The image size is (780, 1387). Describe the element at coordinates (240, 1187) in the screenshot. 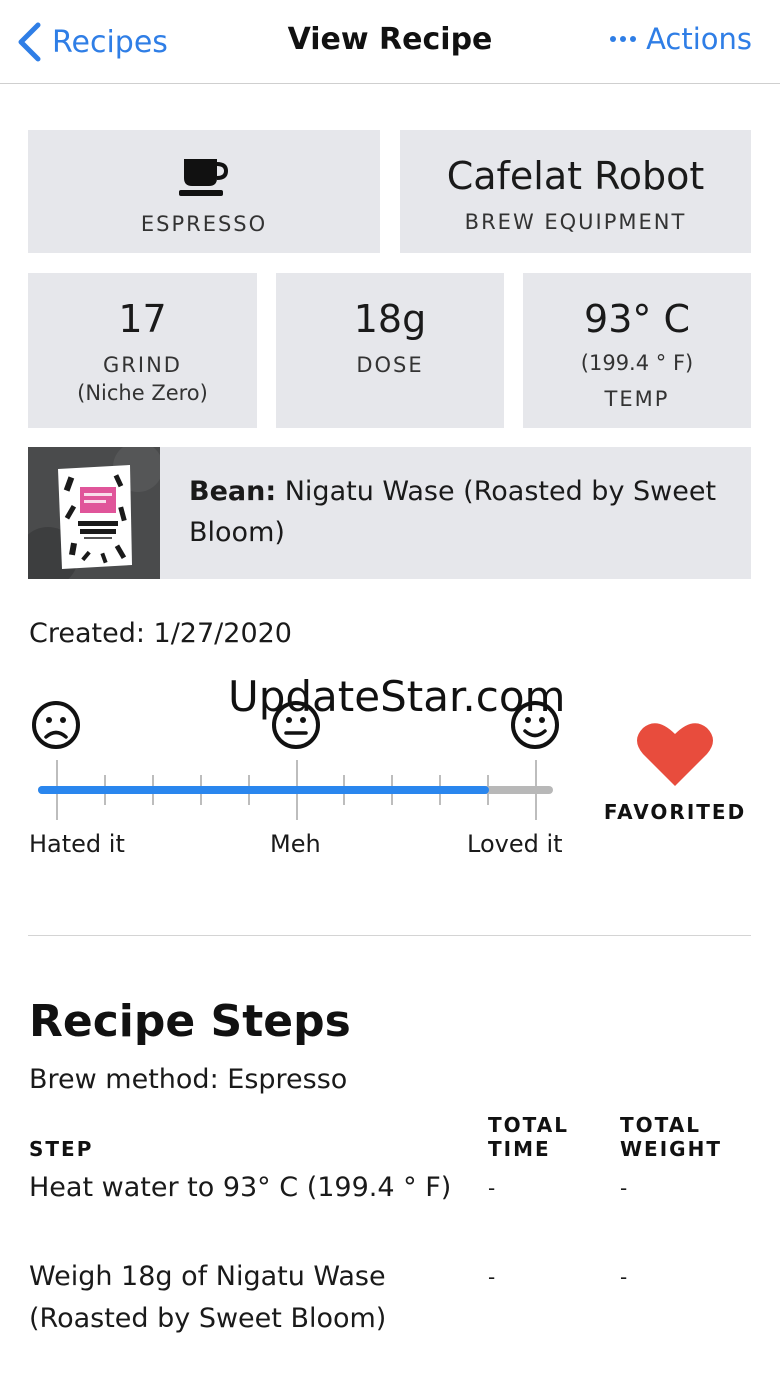

I see `step-1-text: Heat water to 93° C (199.4 ° F)` at that location.